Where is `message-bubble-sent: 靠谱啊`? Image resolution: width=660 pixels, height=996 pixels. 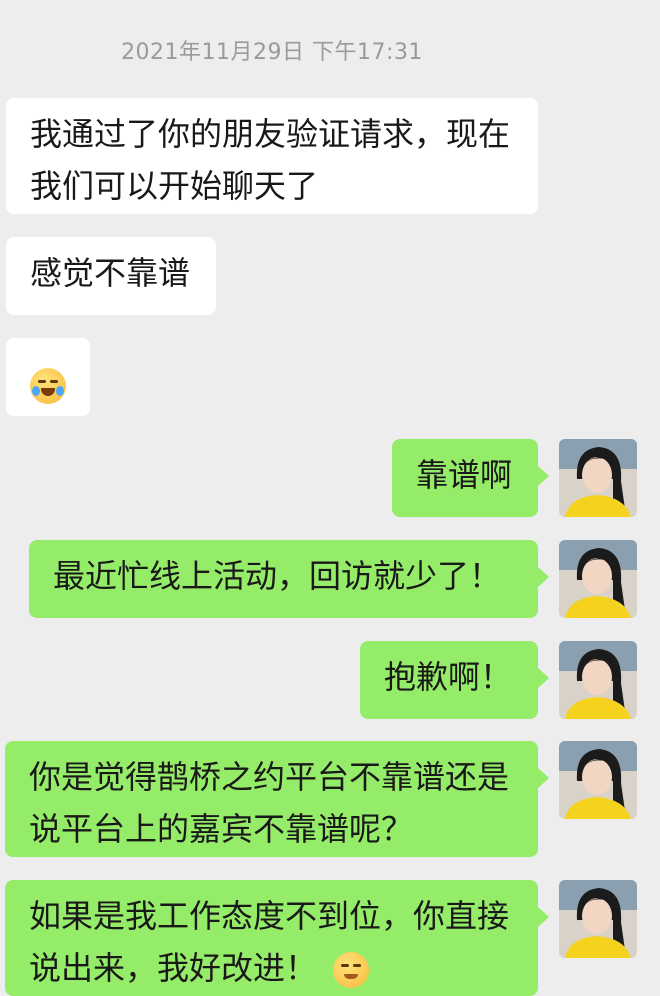 message-bubble-sent: 靠谱啊 is located at coordinates (470, 478).